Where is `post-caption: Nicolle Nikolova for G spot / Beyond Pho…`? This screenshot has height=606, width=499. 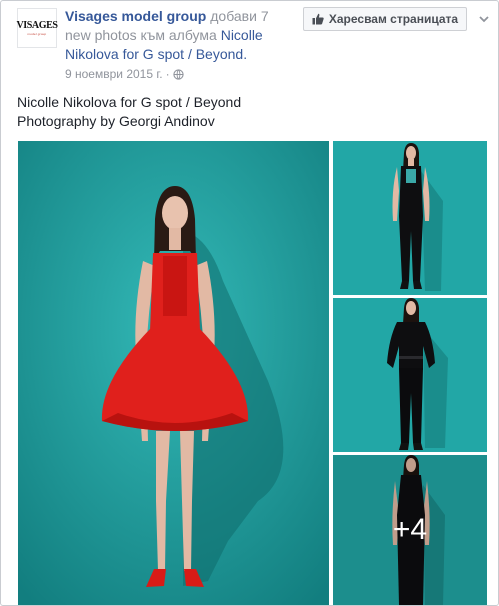 post-caption: Nicolle Nikolova for G spot / Beyond Pho… is located at coordinates (247, 112).